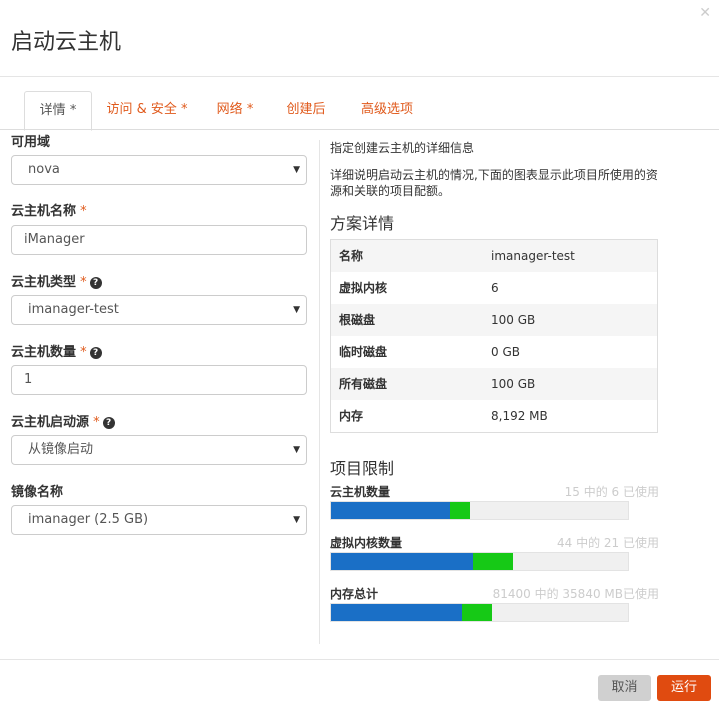  I want to click on table-row: 根磁盘 100 GB, so click(494, 320).